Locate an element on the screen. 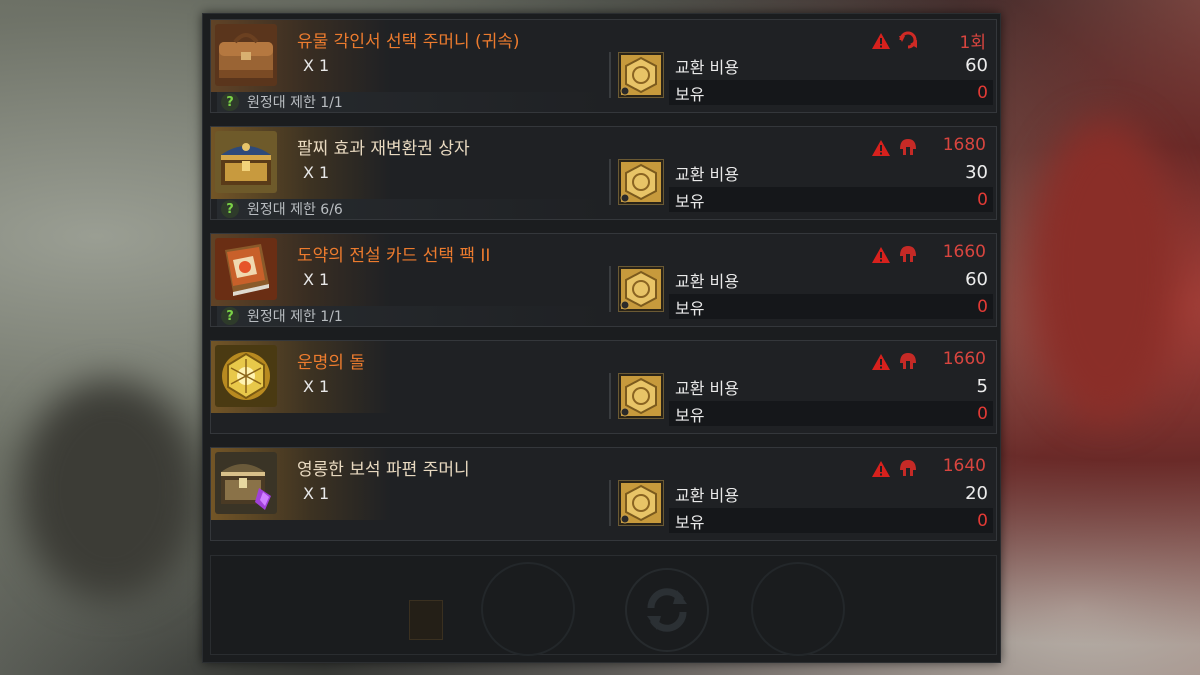 The height and width of the screenshot is (675, 1200). destiny-stone-icon is located at coordinates (246, 376).